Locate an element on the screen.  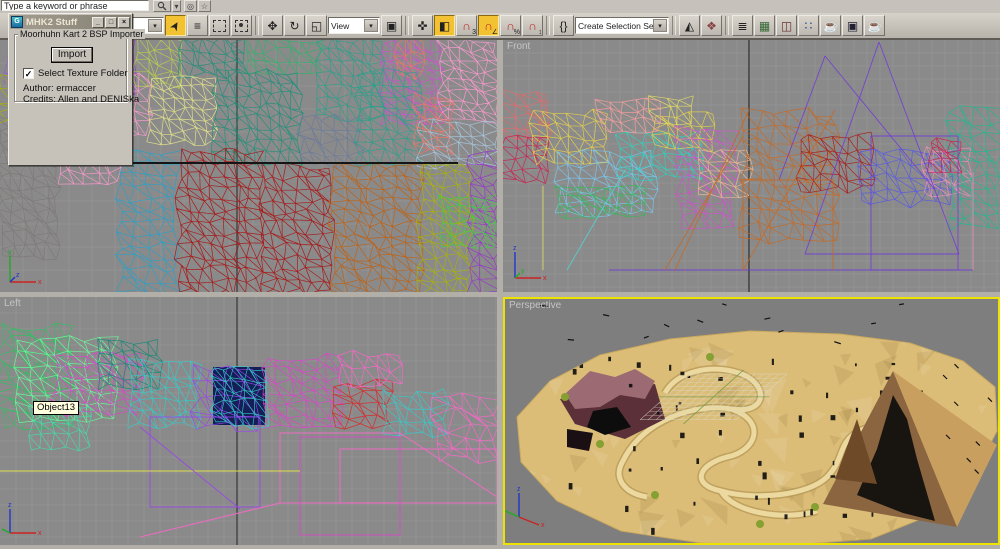
snap-3d-button: ∩ 3 is located at coordinates (466, 25).